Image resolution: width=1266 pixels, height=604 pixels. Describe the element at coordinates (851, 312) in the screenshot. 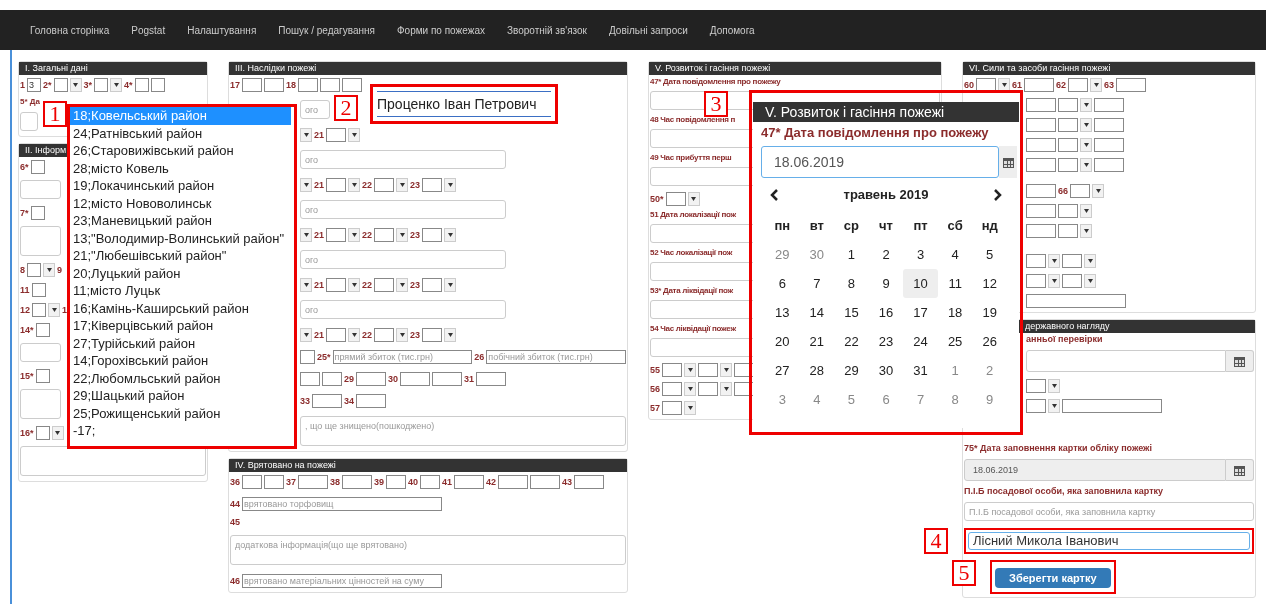

I see `calendar-day: 15` at that location.